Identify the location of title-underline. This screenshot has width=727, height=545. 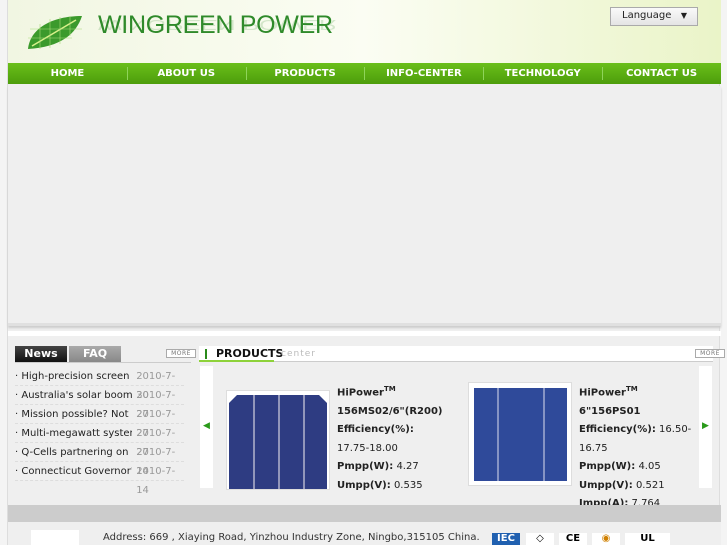
(236, 361).